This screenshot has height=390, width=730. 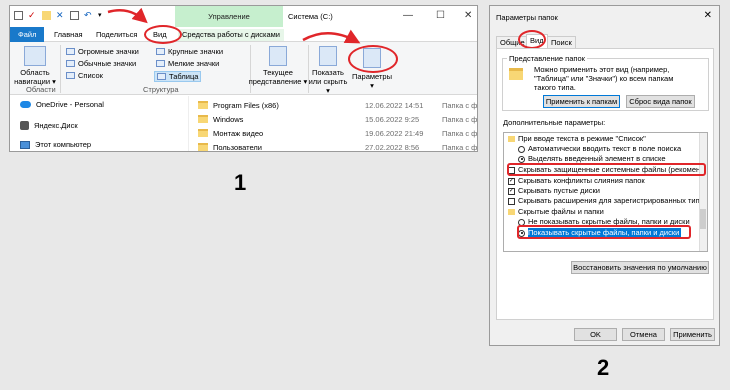 I want to click on step-1-label: 1, so click(x=240, y=182).